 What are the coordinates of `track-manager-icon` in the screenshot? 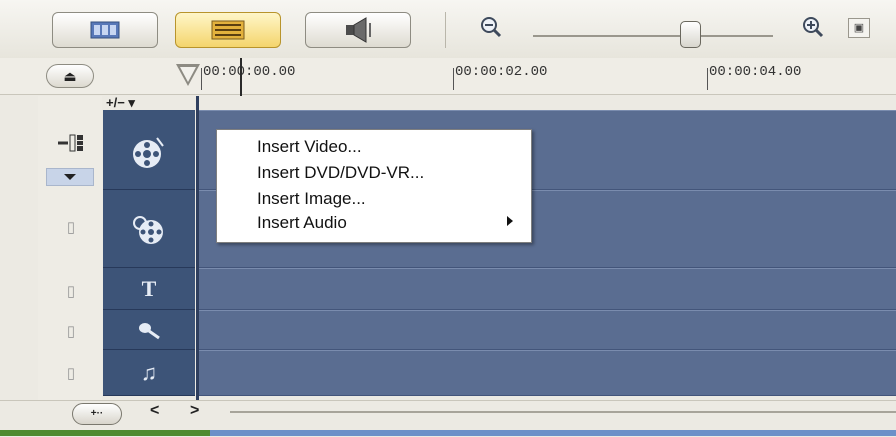 It's located at (71, 145).